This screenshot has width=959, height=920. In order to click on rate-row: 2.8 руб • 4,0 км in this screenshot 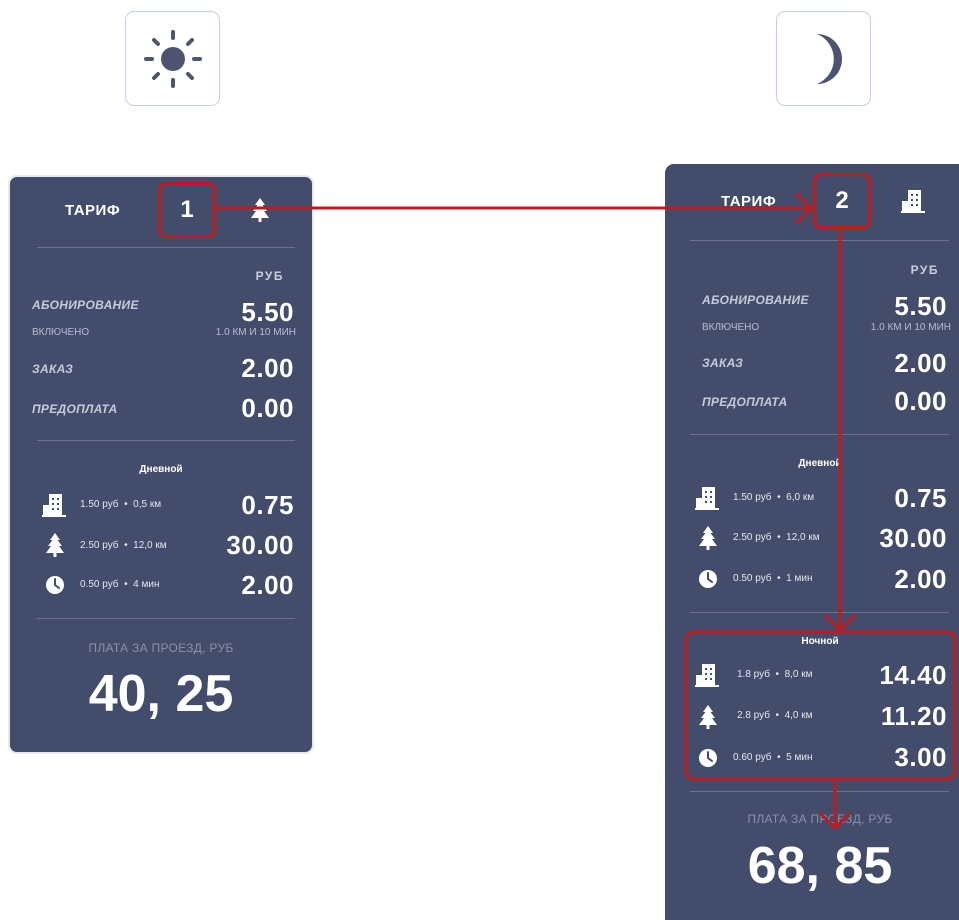, I will do `click(775, 715)`.